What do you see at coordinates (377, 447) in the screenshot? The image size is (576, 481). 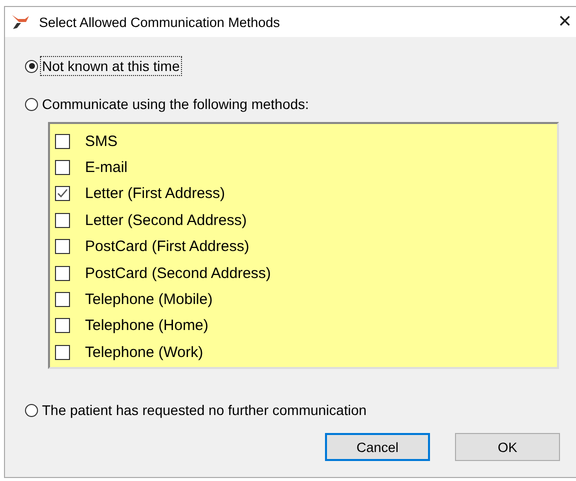 I see `cancel-button: Cancel` at bounding box center [377, 447].